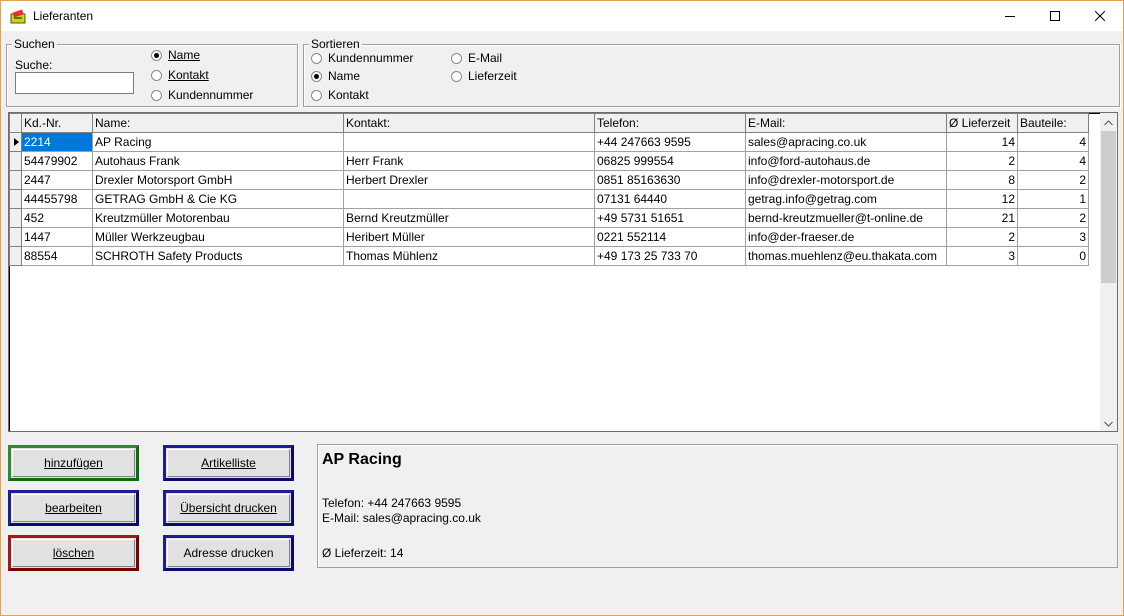  What do you see at coordinates (175, 55) in the screenshot?
I see `search-option-name: Name` at bounding box center [175, 55].